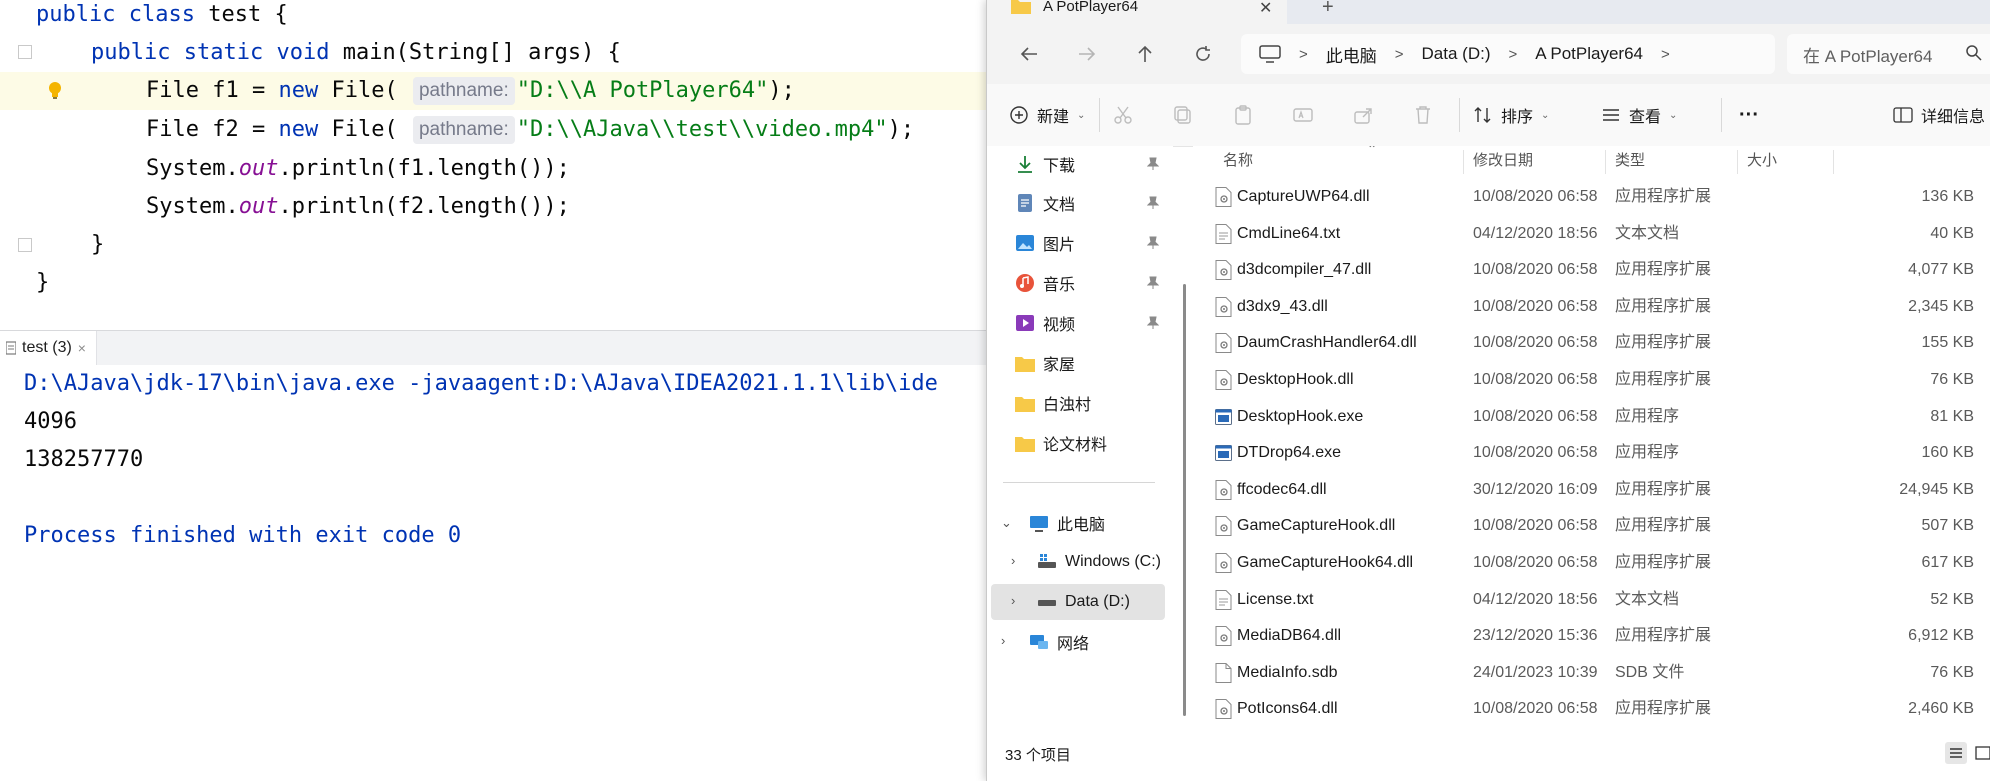  What do you see at coordinates (1183, 115) in the screenshot?
I see `copy-icon` at bounding box center [1183, 115].